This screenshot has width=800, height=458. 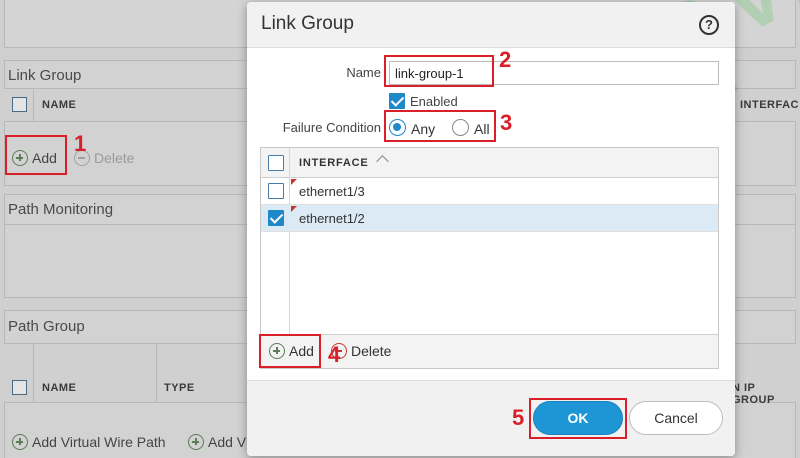 What do you see at coordinates (46, 326) in the screenshot?
I see `path-group-title: Path Group` at bounding box center [46, 326].